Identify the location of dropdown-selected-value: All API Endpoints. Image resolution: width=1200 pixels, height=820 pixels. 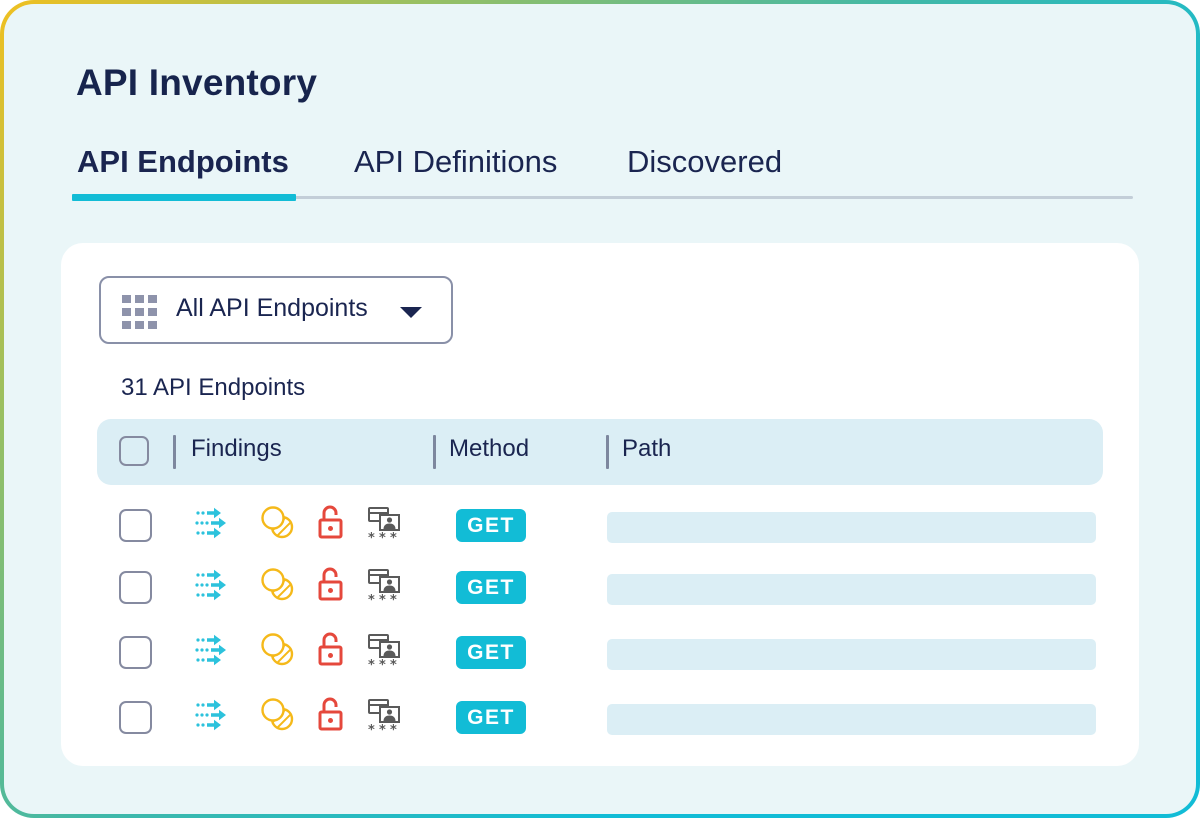
(272, 308).